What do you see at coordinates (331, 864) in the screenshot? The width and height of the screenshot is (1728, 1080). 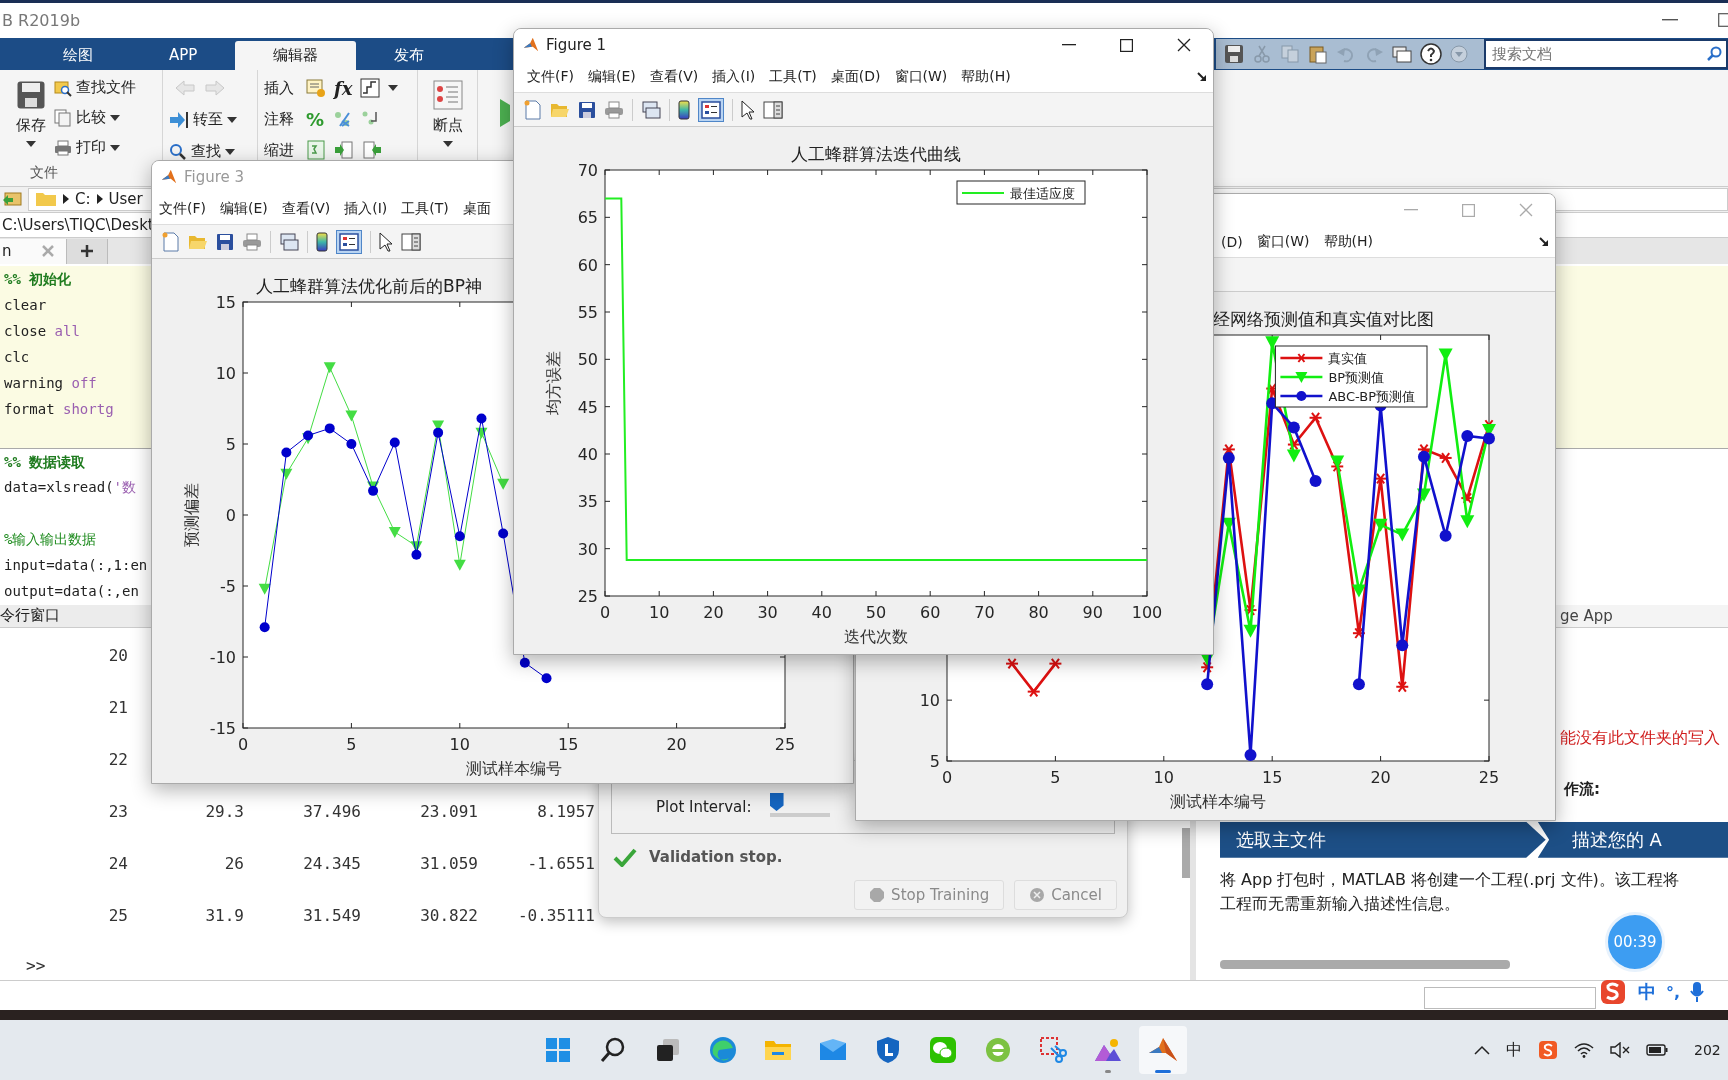 I see `output-value: 24.345` at bounding box center [331, 864].